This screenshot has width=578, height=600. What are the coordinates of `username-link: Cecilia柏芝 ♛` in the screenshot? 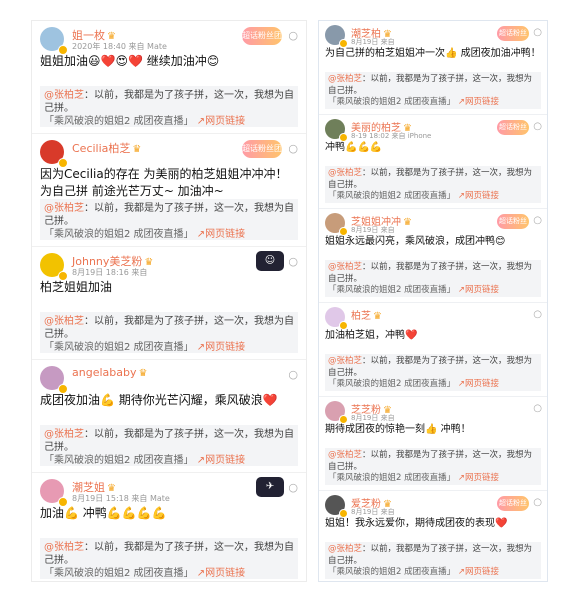 It's located at (106, 148).